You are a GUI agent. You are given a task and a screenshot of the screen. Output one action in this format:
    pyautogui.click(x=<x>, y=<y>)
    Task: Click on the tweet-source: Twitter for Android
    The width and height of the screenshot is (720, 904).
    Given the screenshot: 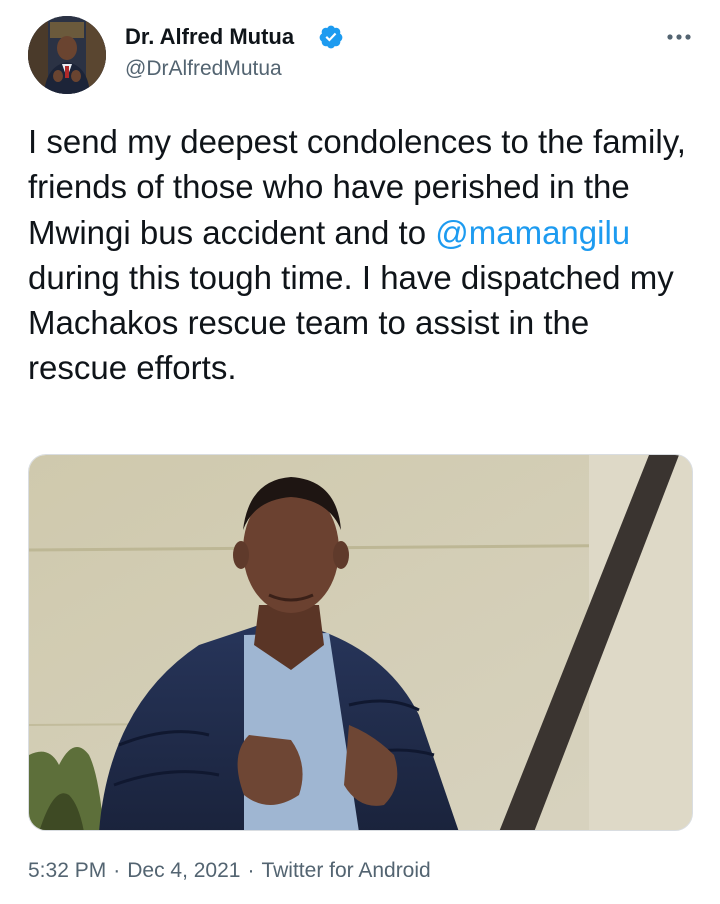 What is the action you would take?
    pyautogui.click(x=345, y=871)
    